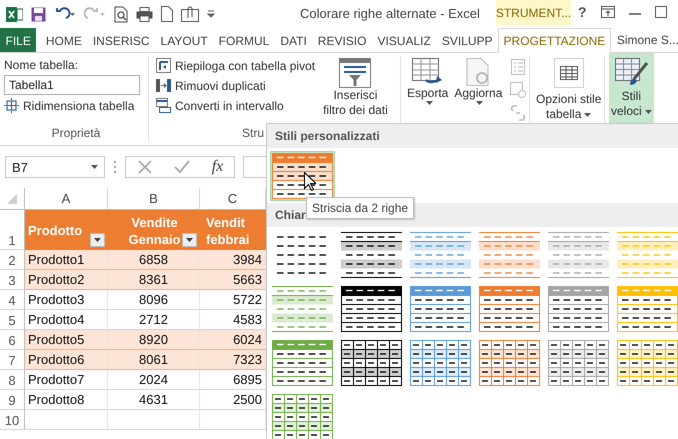  I want to click on table-cell: 2024, so click(154, 380).